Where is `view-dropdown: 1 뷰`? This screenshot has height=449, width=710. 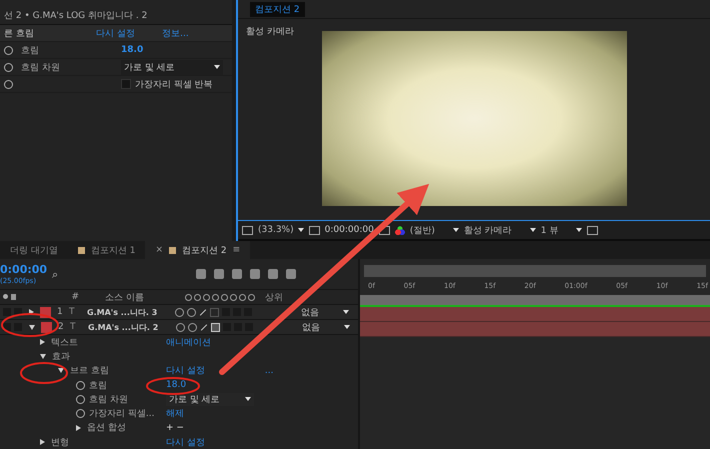 view-dropdown: 1 뷰 is located at coordinates (561, 230).